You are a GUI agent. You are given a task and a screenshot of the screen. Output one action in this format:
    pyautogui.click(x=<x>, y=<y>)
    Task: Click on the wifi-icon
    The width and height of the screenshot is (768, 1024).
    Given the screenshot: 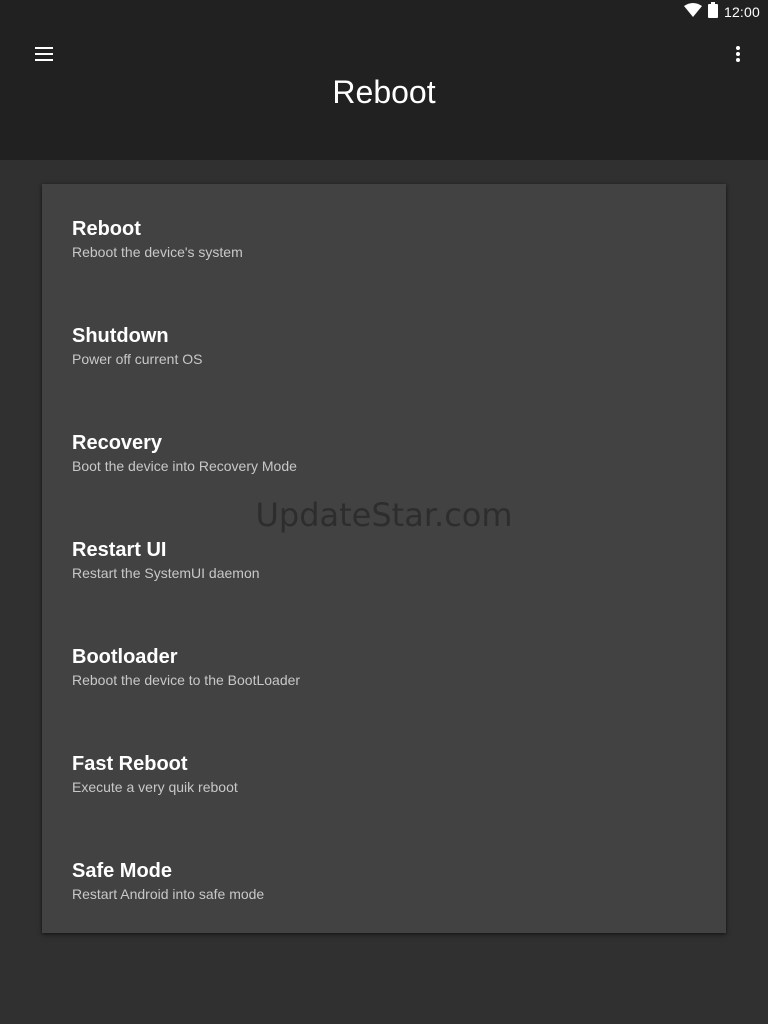 What is the action you would take?
    pyautogui.click(x=692, y=12)
    